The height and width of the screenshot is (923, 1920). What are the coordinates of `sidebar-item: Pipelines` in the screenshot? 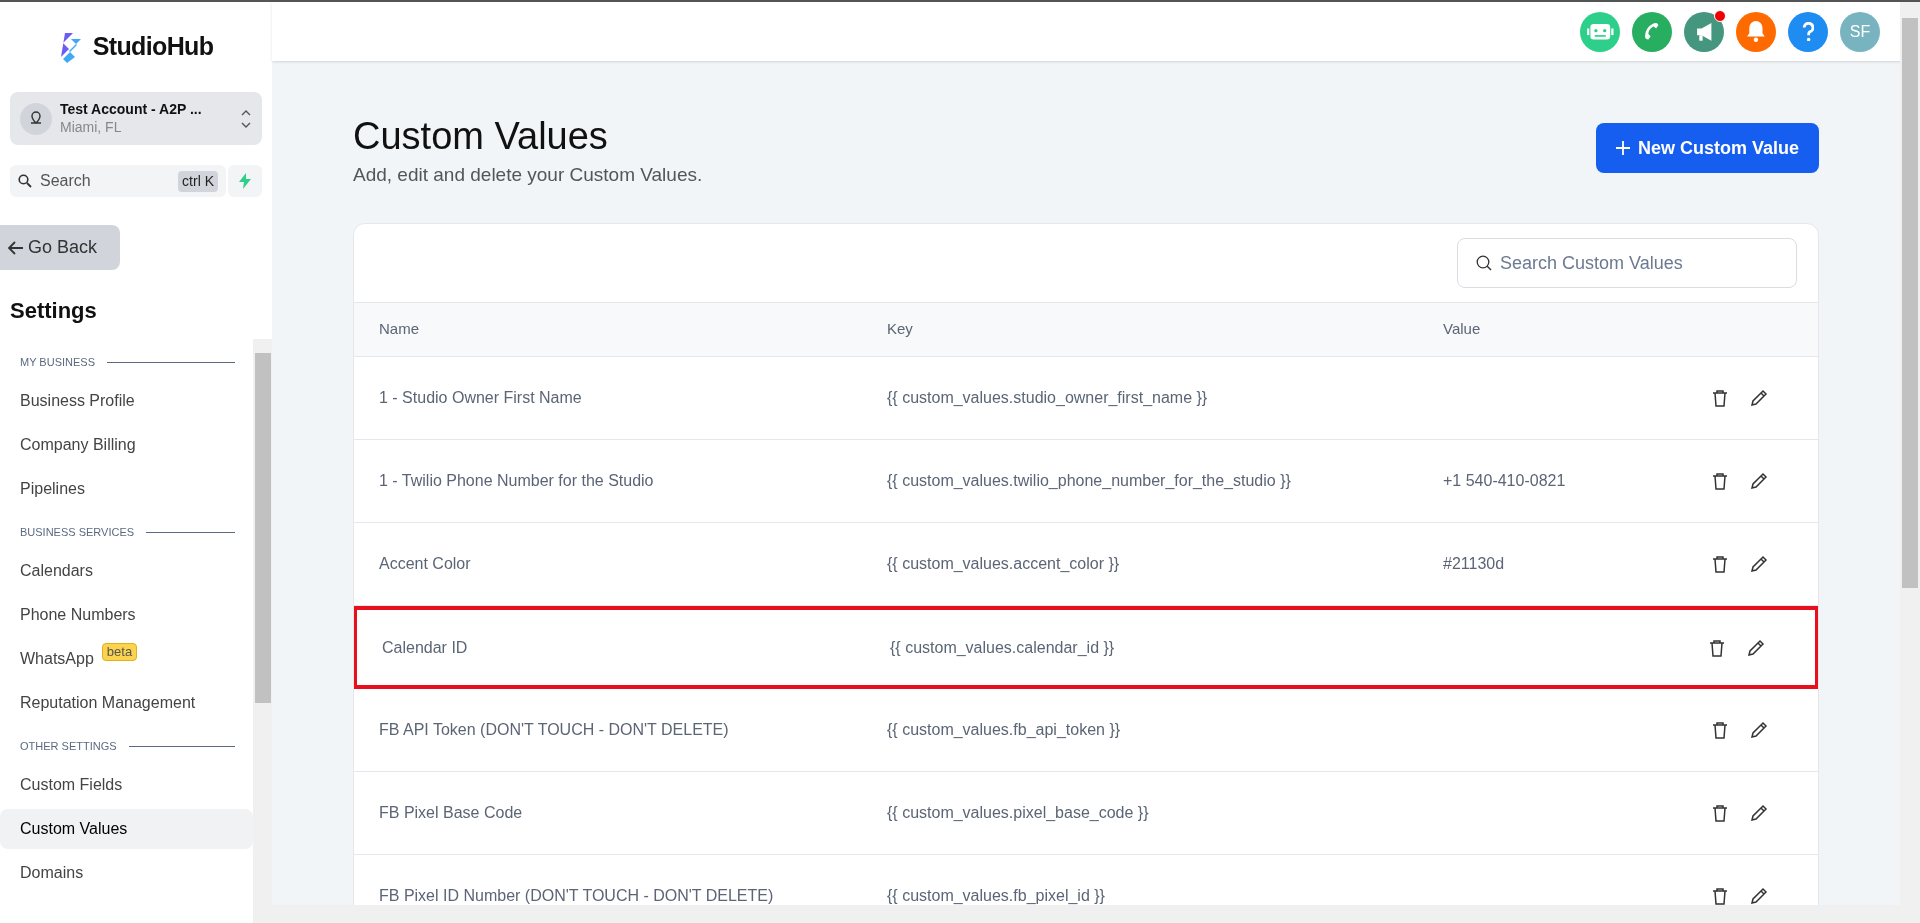 It's located at (126, 489).